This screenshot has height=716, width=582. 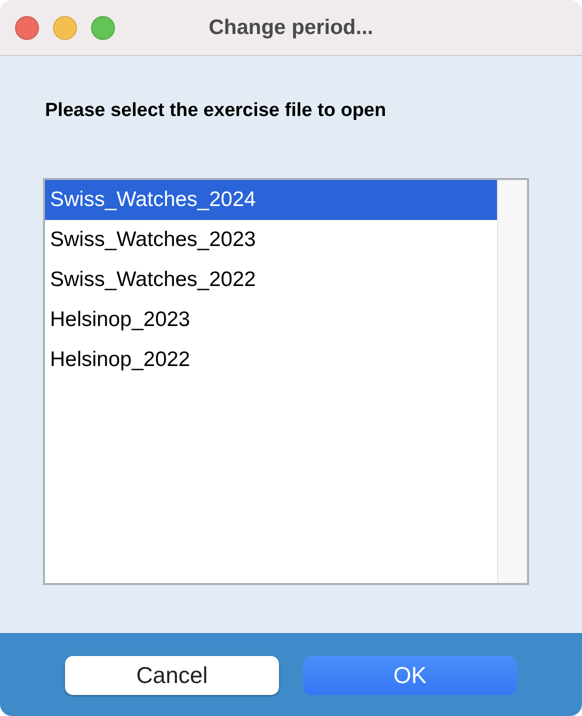 I want to click on file-item: Helsinop_2022, so click(x=271, y=360).